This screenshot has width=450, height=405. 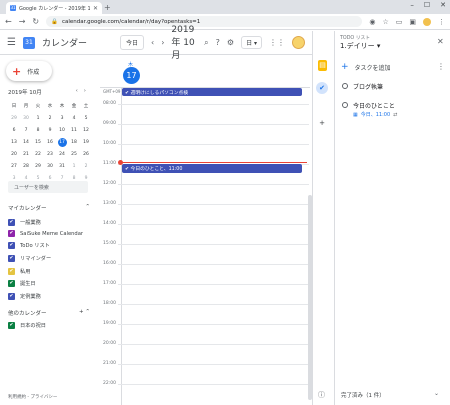 What do you see at coordinates (24, 222) in the screenshot?
I see `calendar-item: ✔ 一般業務` at bounding box center [24, 222].